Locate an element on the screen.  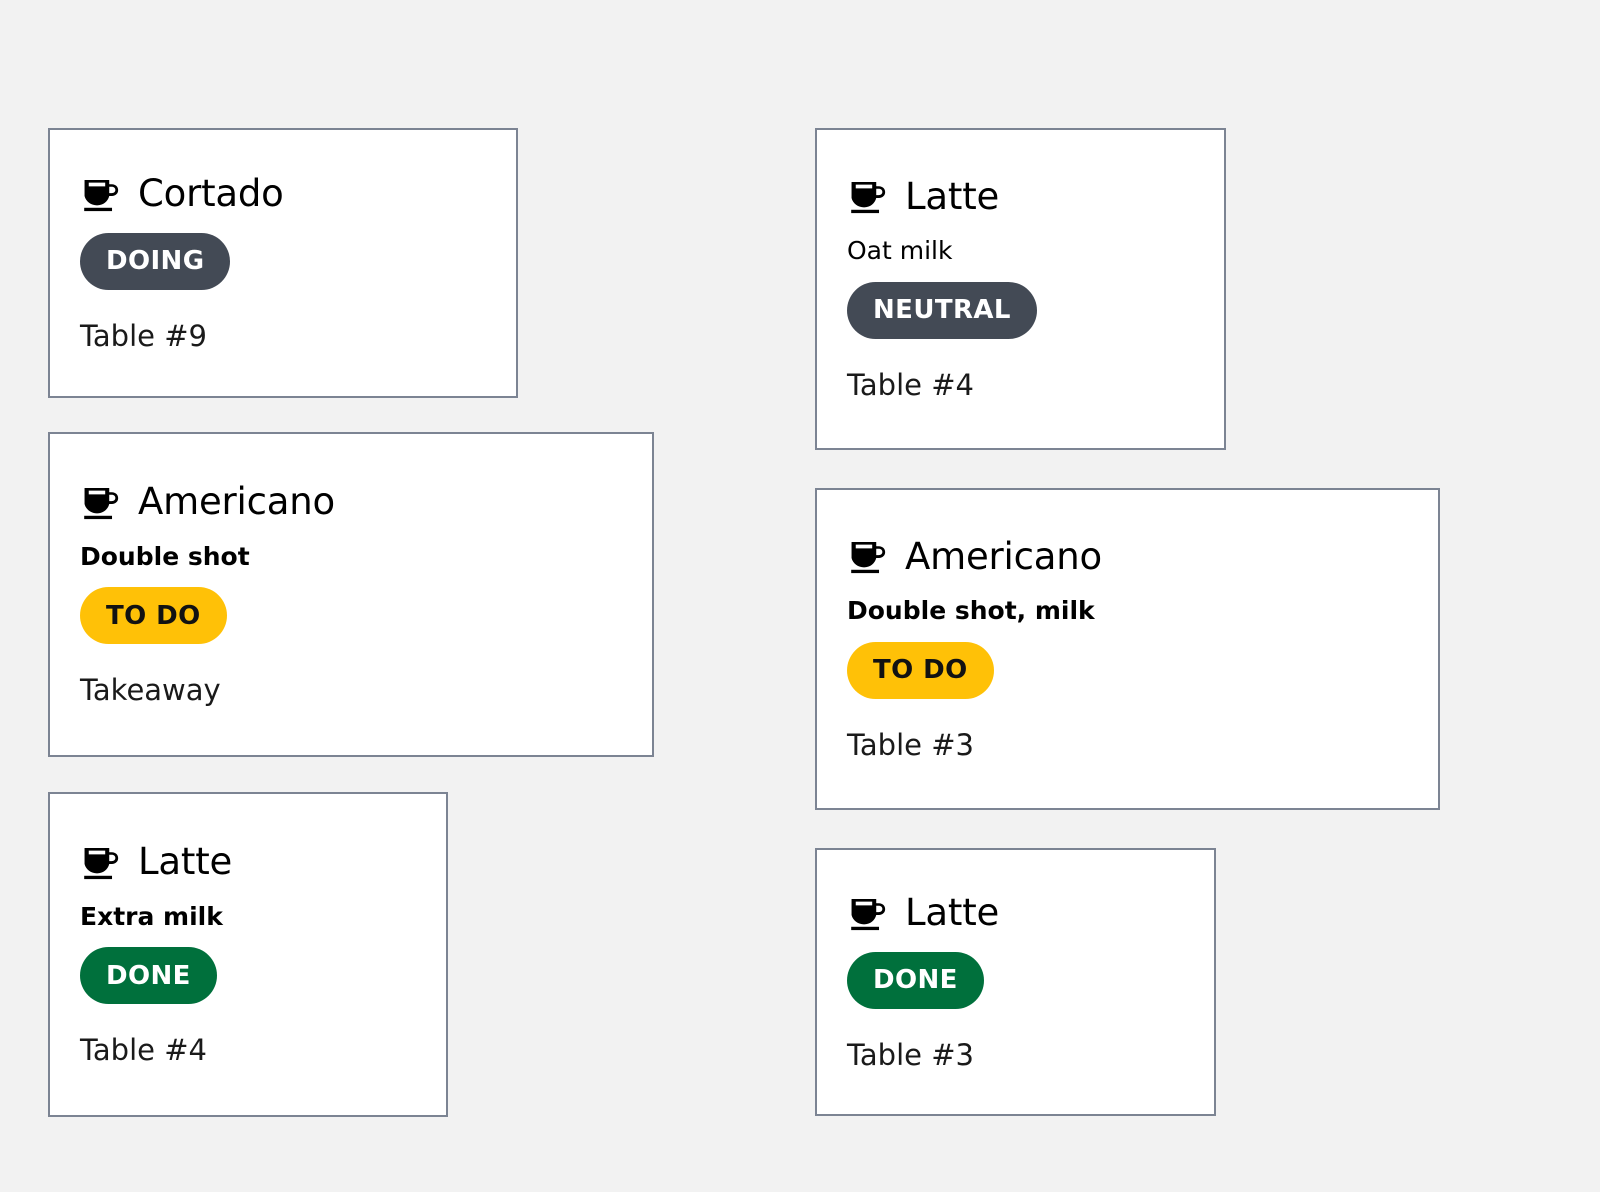
card-title-row: Cortado is located at coordinates (283, 195).